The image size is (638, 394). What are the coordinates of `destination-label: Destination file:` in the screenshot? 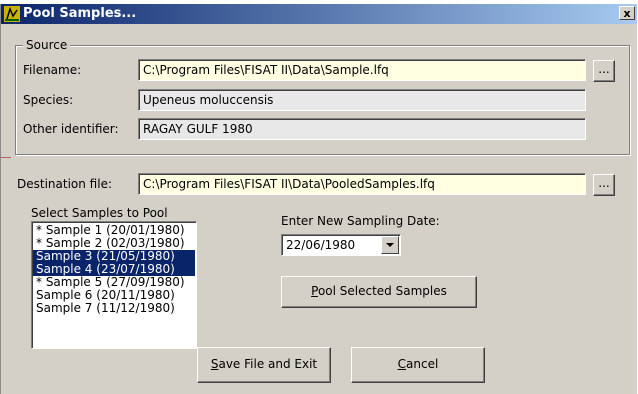 It's located at (64, 184).